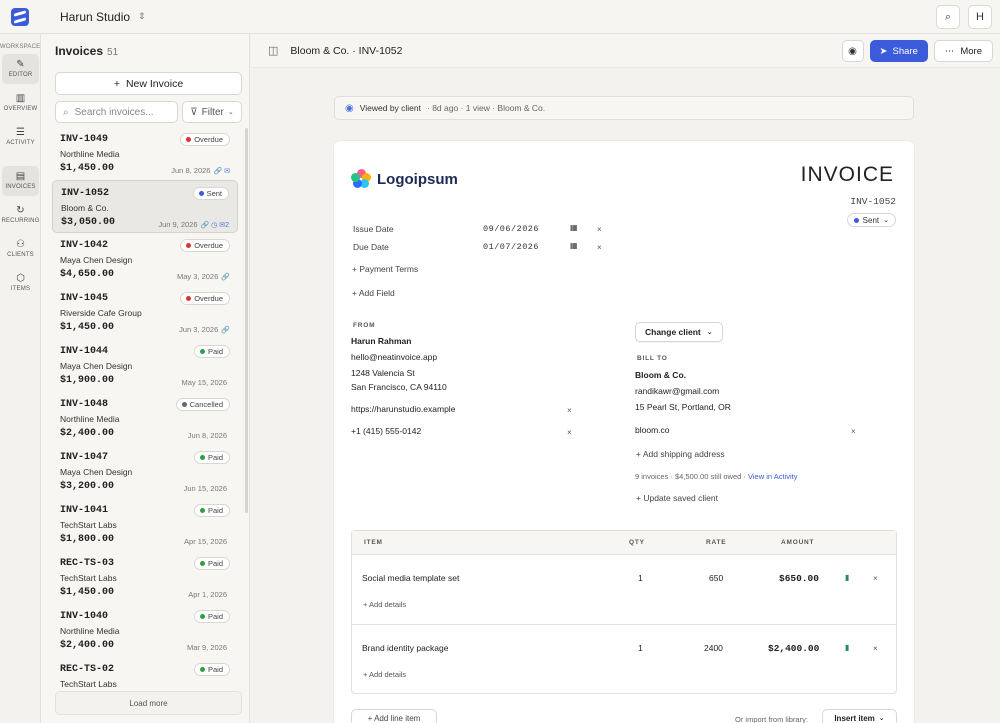 The width and height of the screenshot is (1000, 723). I want to click on col-amount: AMOUNT, so click(798, 542).